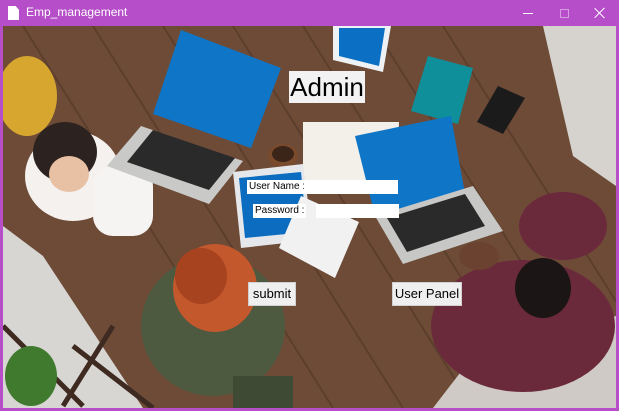  What do you see at coordinates (351, 187) in the screenshot?
I see `username-field` at bounding box center [351, 187].